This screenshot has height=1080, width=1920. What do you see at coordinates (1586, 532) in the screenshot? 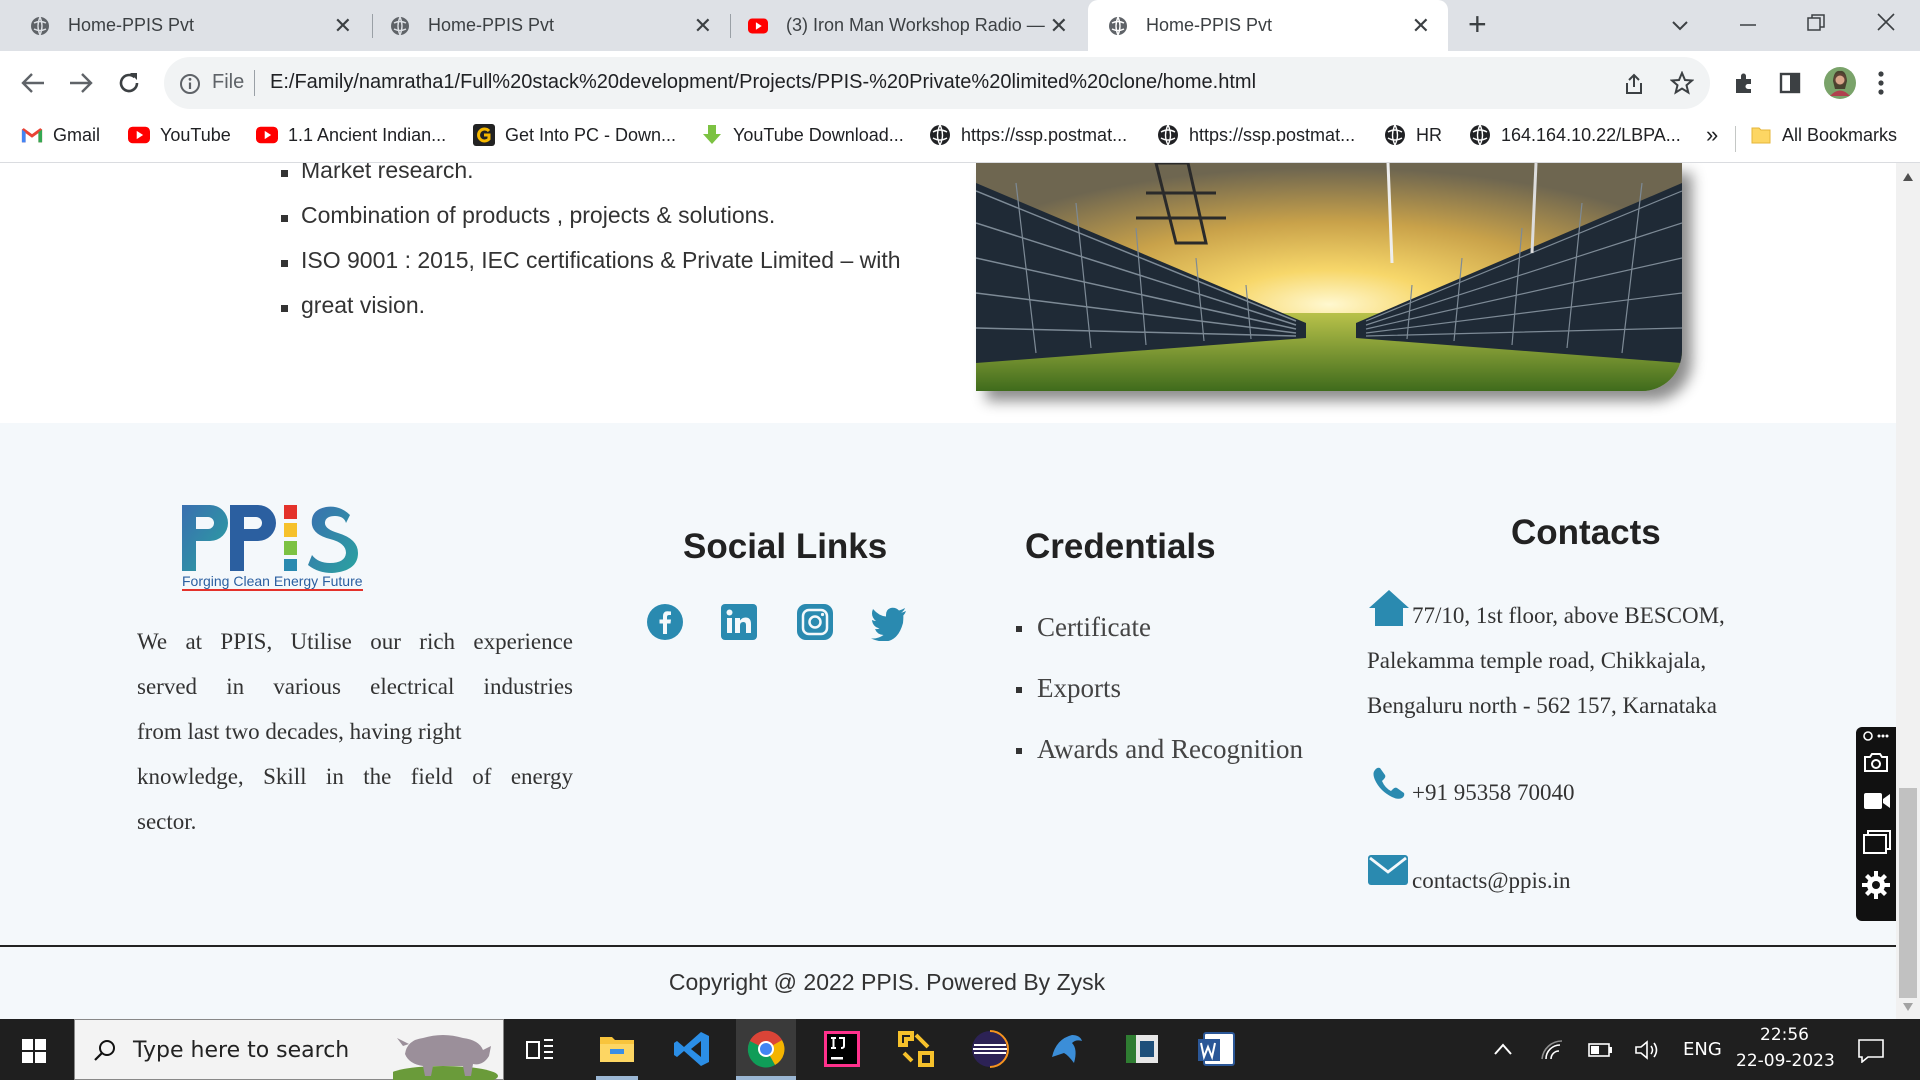
I see `contacts-heading: Contacts` at bounding box center [1586, 532].